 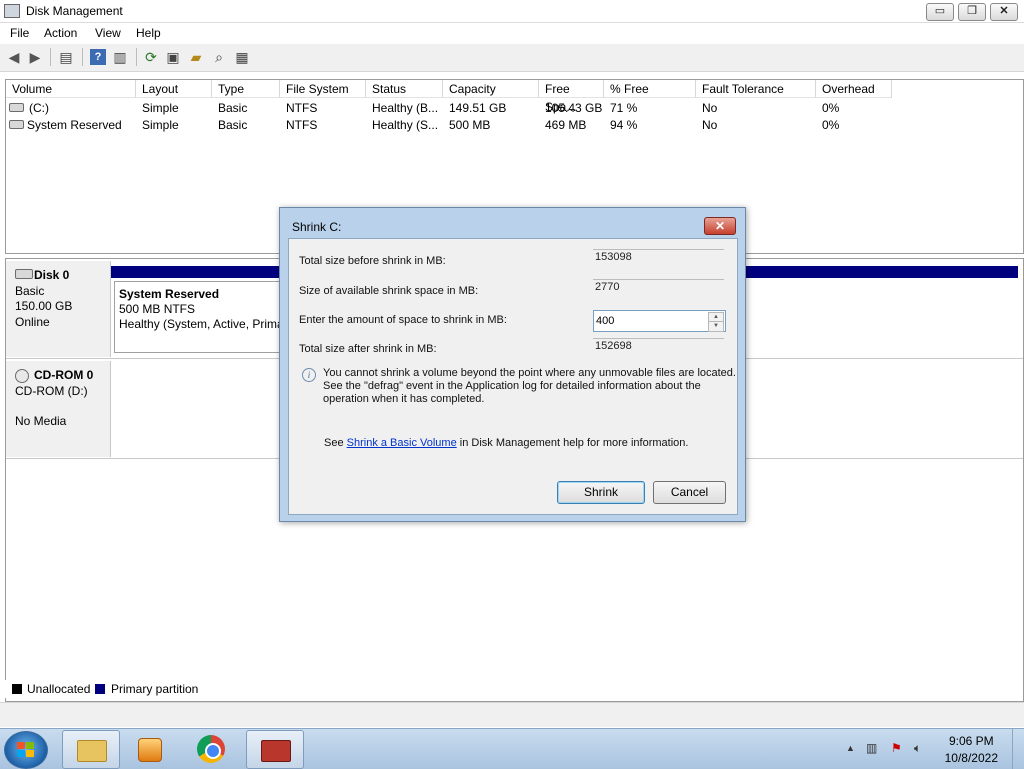 I want to click on column-type: Type, so click(x=246, y=89).